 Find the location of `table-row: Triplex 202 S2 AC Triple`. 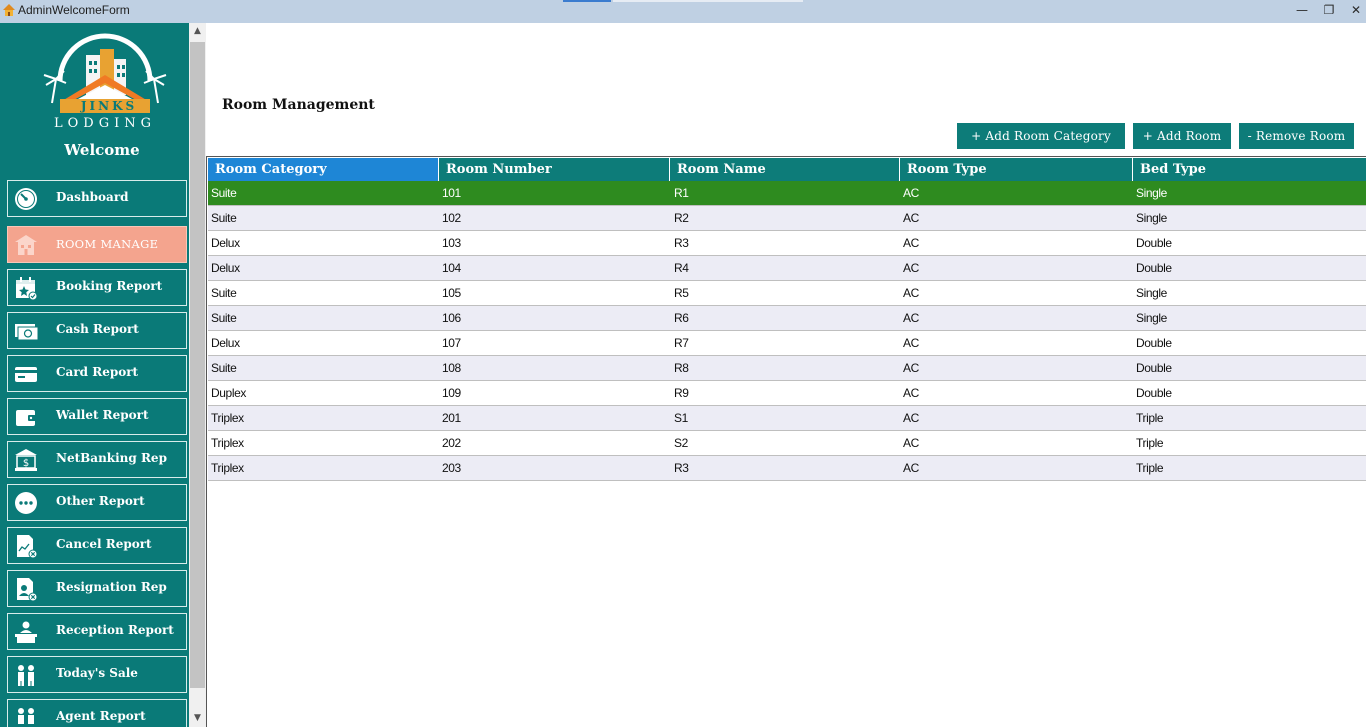

table-row: Triplex 202 S2 AC Triple is located at coordinates (787, 443).